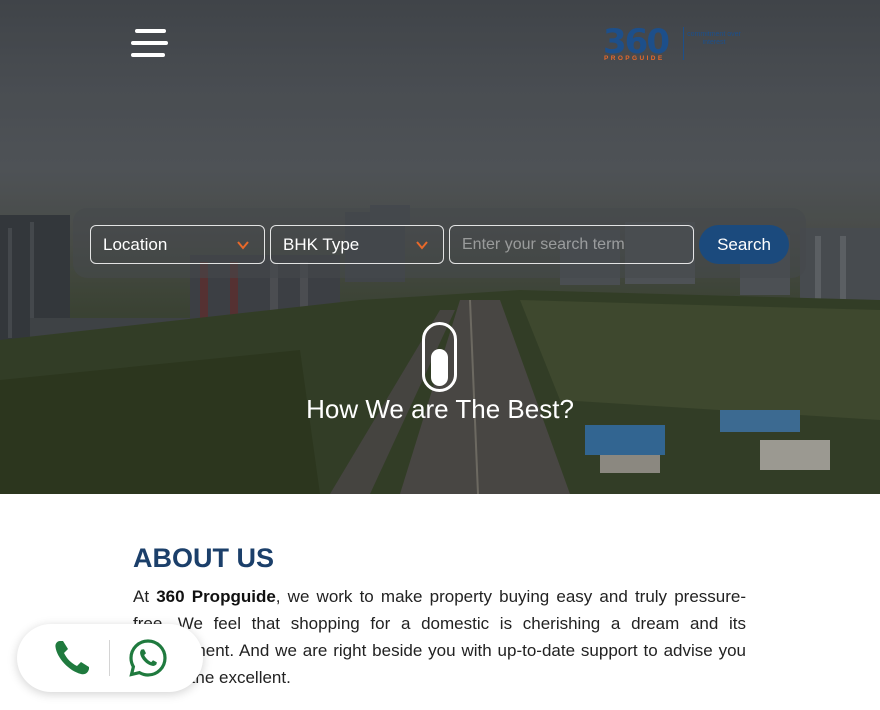 This screenshot has width=880, height=710. Describe the element at coordinates (216, 596) in the screenshot. I see `about-brand: 360 Propguide` at that location.